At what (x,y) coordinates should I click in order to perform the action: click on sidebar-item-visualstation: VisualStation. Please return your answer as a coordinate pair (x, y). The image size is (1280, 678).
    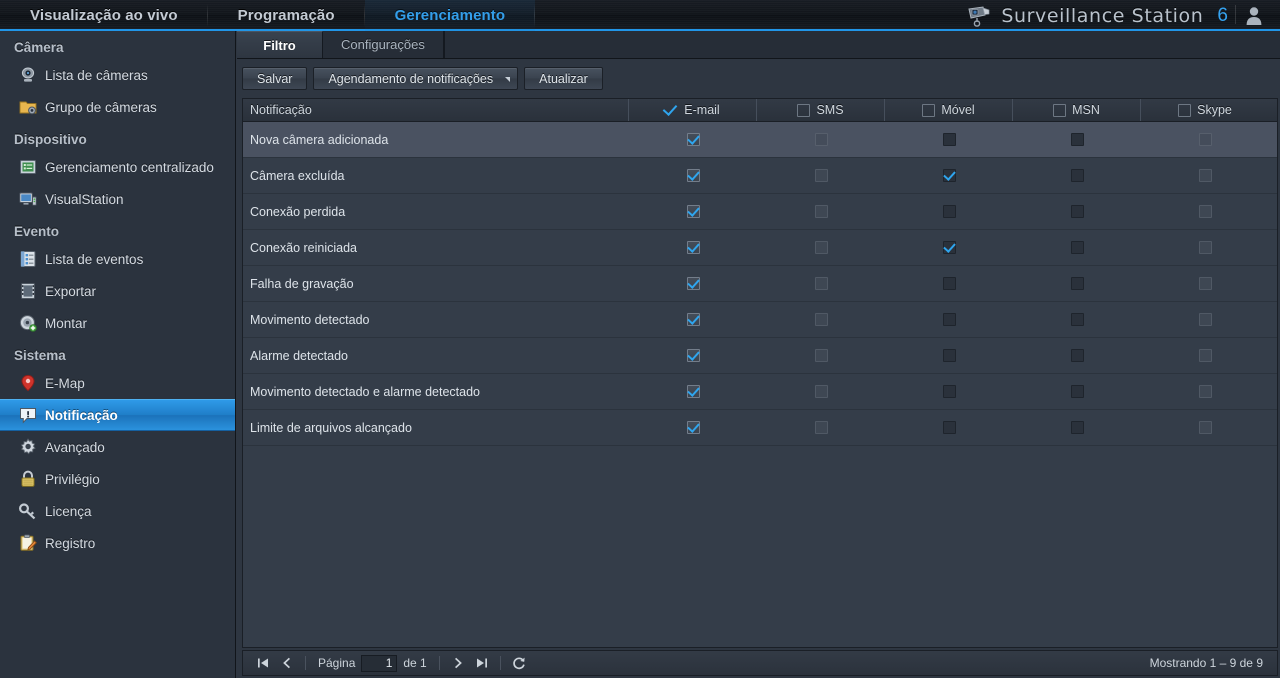
    Looking at the image, I should click on (117, 199).